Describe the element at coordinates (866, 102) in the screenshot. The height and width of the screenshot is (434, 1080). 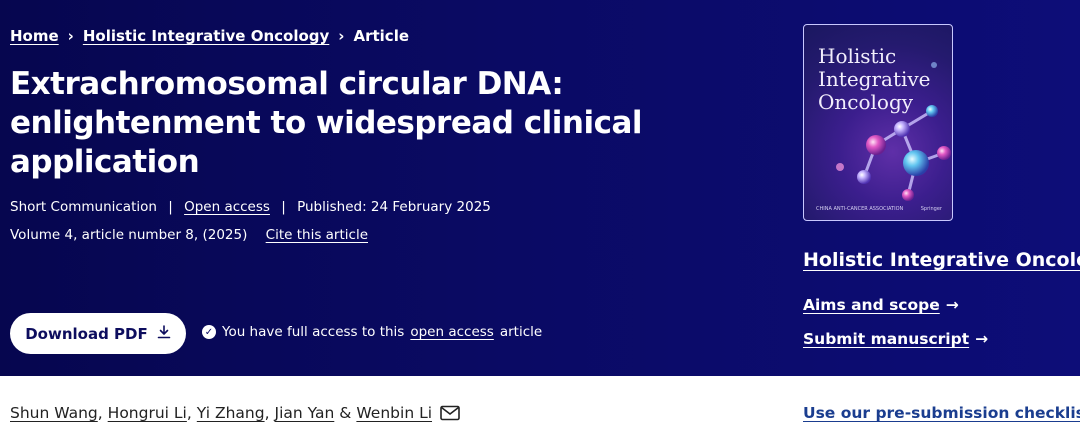
I see `cover-title-line: Oncology` at that location.